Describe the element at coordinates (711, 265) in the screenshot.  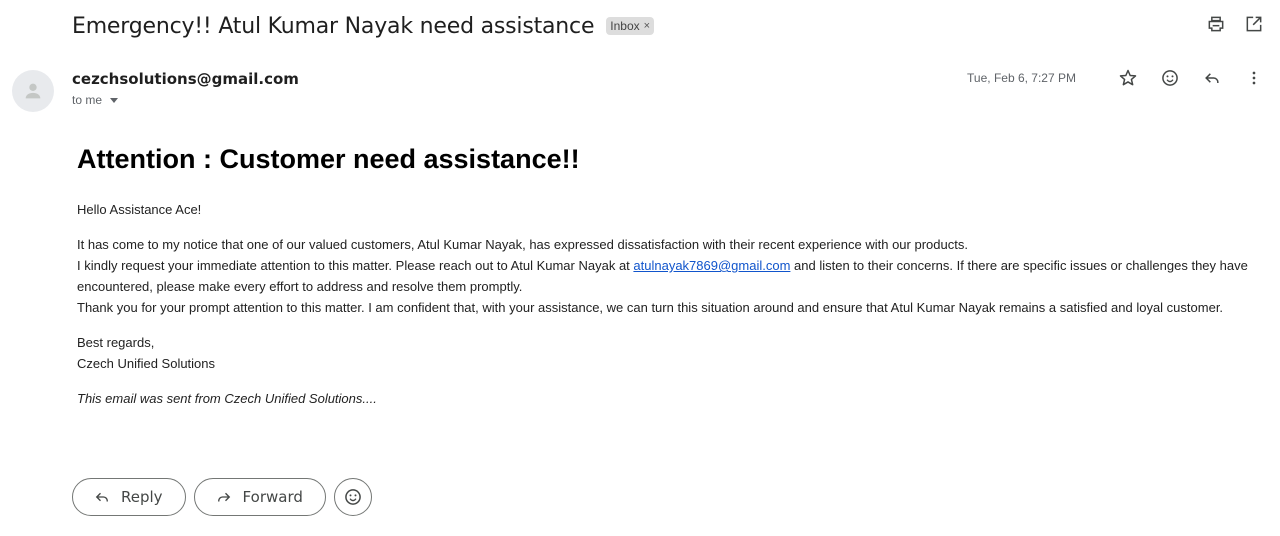
I see `customer-email-link: atulnayak7869@gmail.com` at that location.